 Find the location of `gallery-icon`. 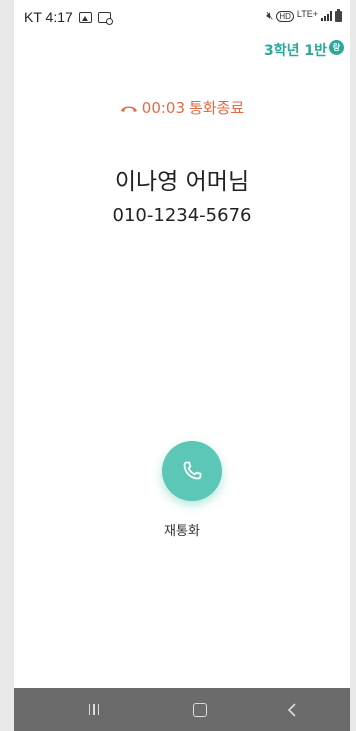

gallery-icon is located at coordinates (85, 17).